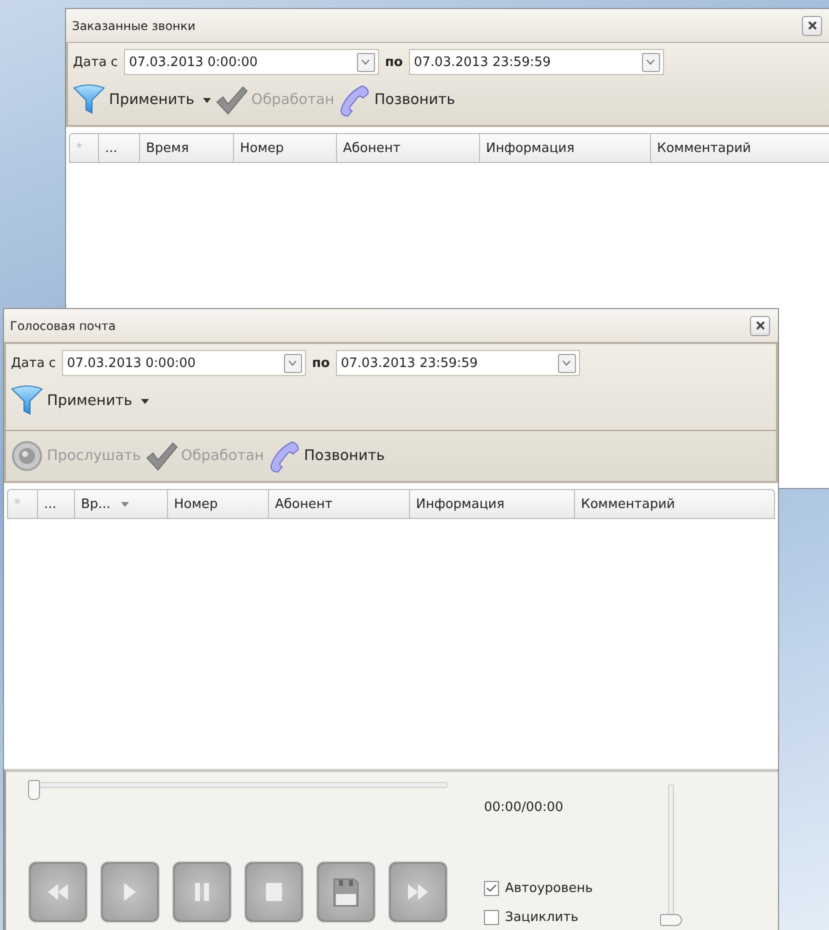 This screenshot has width=829, height=930. What do you see at coordinates (134, 25) in the screenshot?
I see `window-title: Заказанные звонки` at bounding box center [134, 25].